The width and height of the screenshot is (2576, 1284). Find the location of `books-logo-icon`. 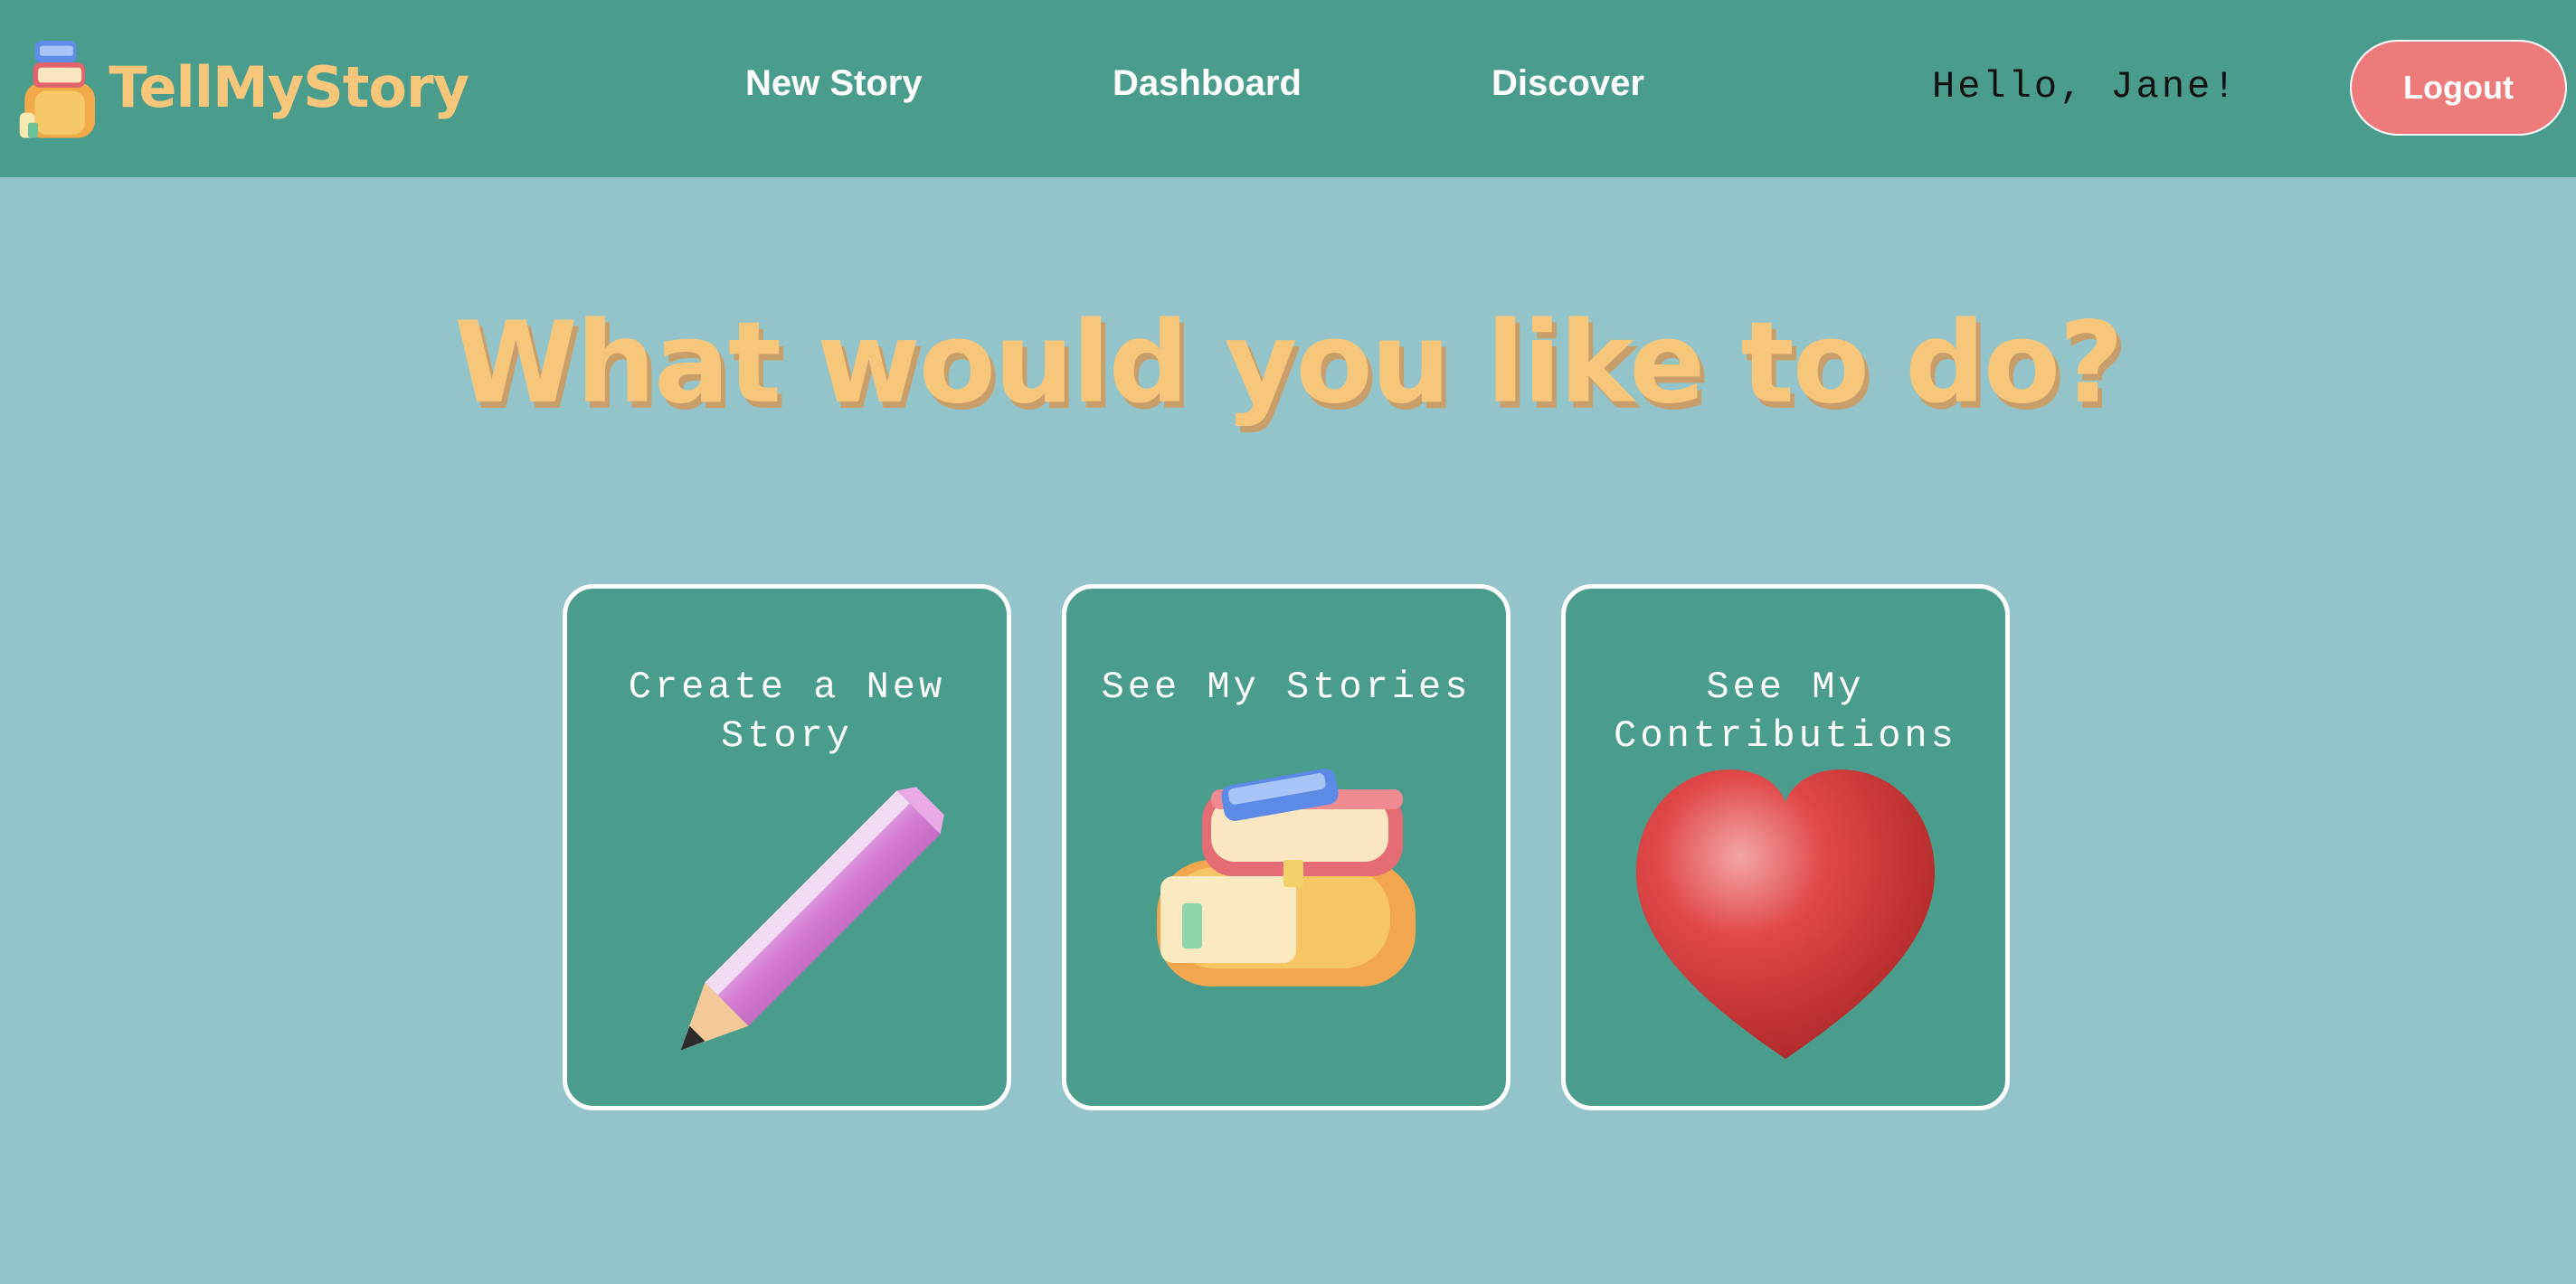

books-logo-icon is located at coordinates (57, 89).